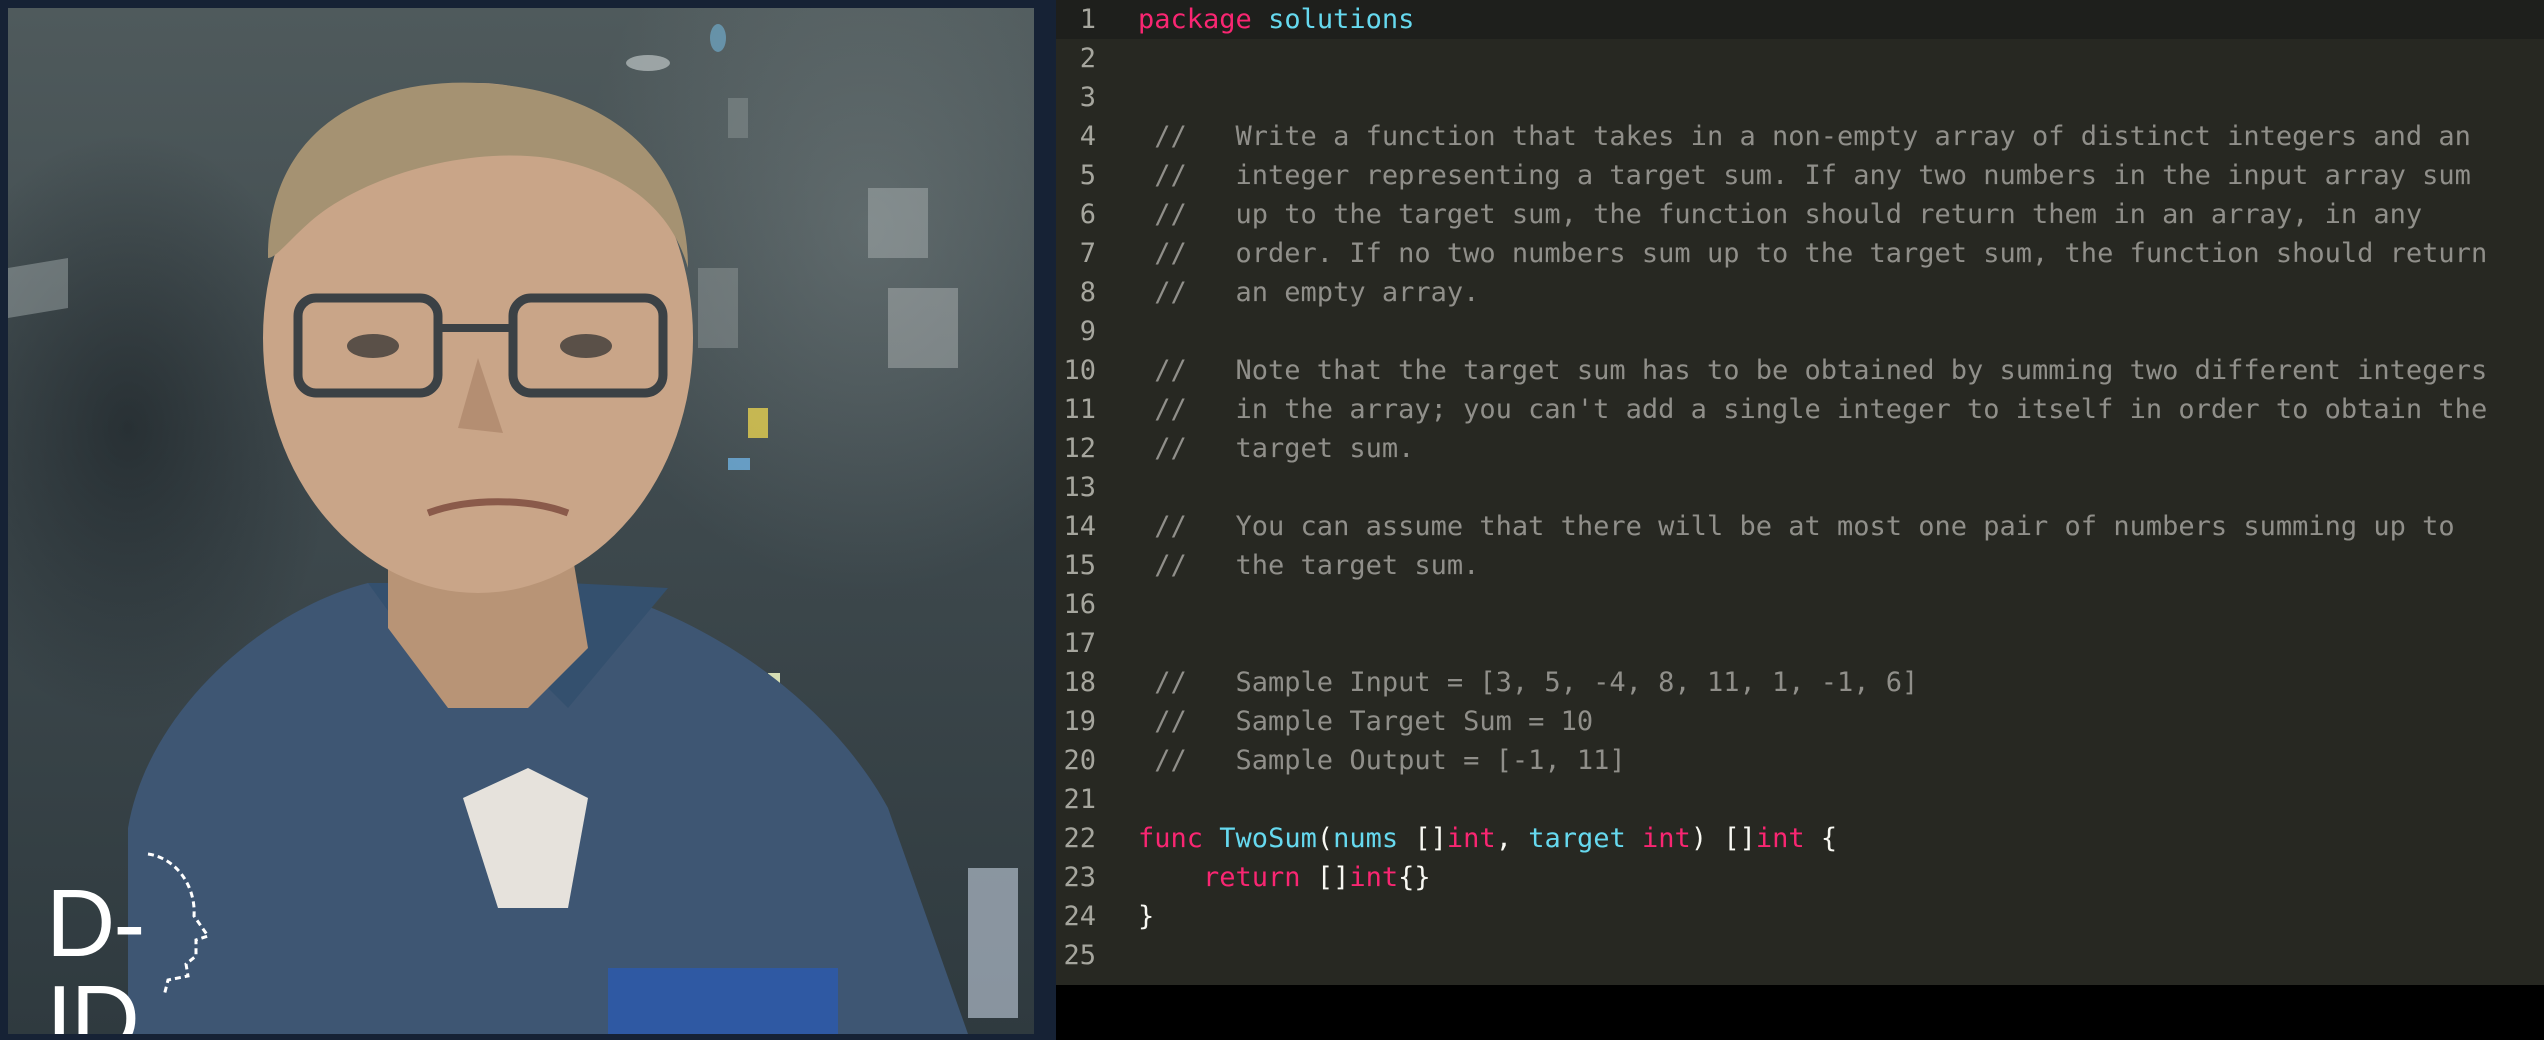  What do you see at coordinates (1087, 136) in the screenshot?
I see `line-number: 4` at bounding box center [1087, 136].